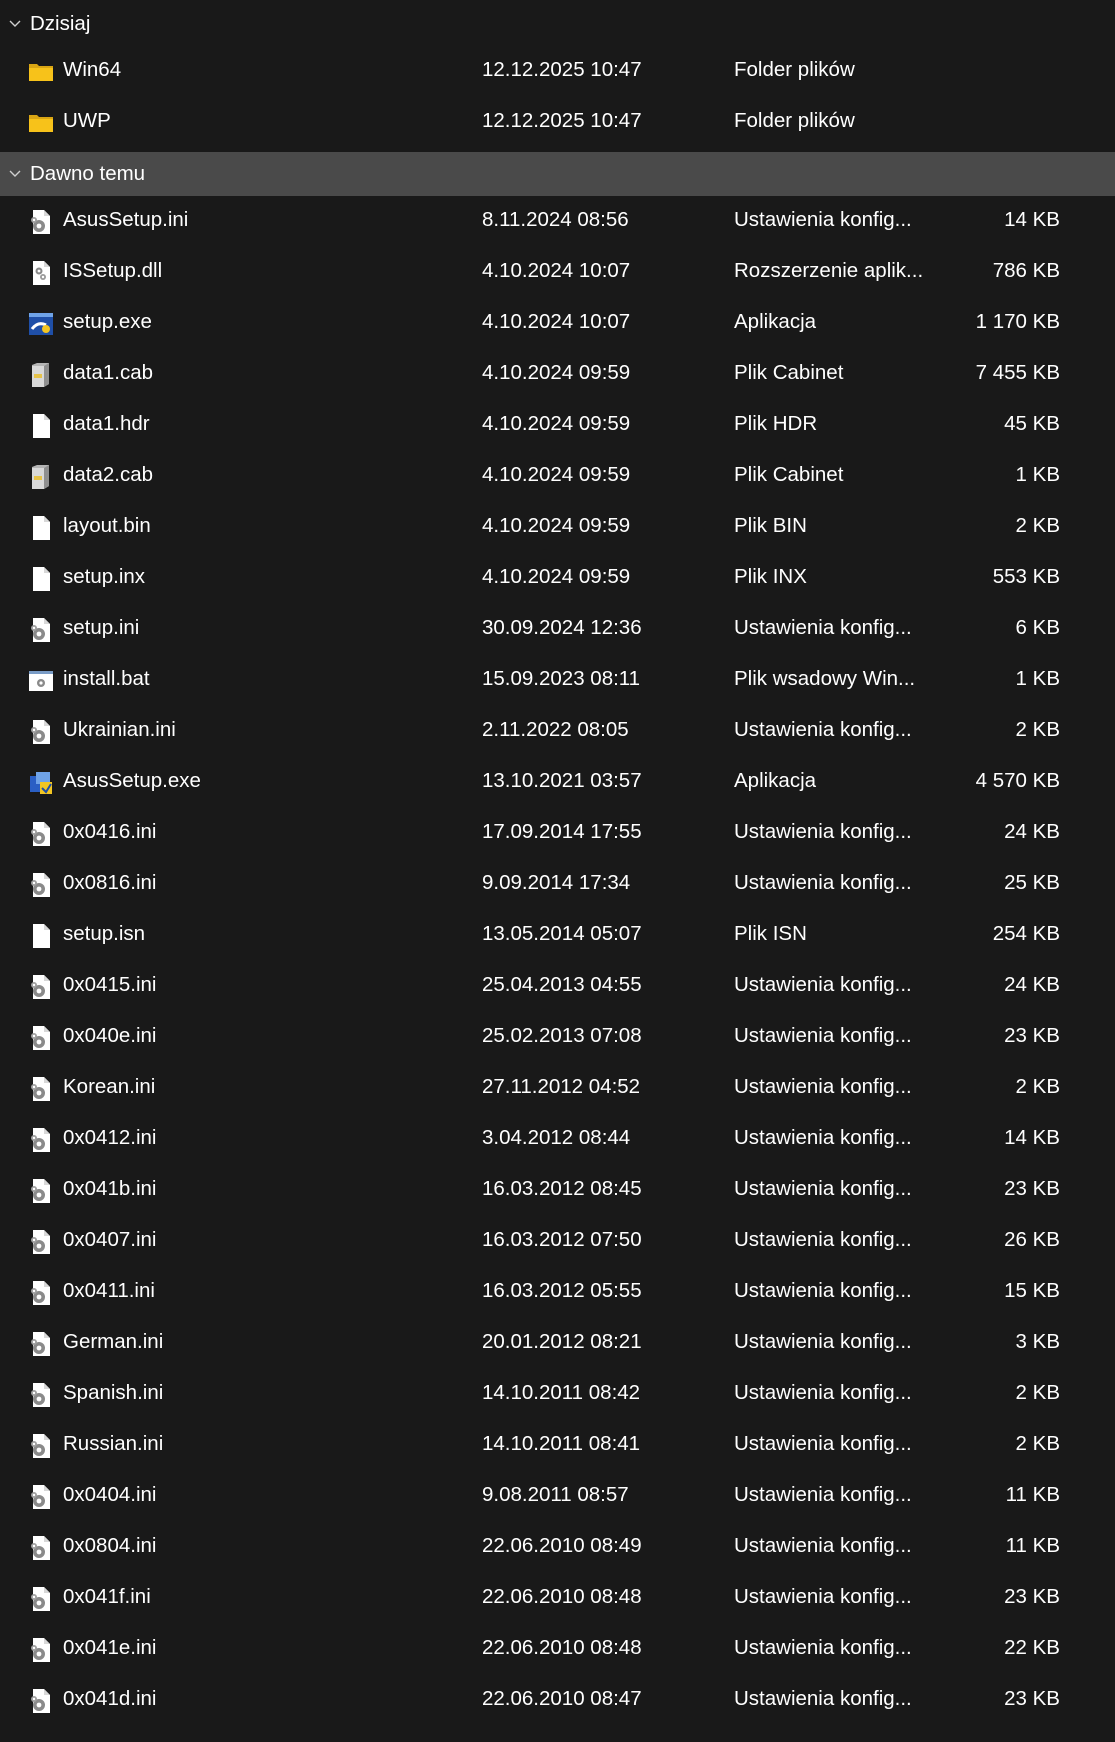 Image resolution: width=1115 pixels, height=1742 pixels. Describe the element at coordinates (110, 1545) in the screenshot. I see `file-name: 0x0804.ini` at that location.